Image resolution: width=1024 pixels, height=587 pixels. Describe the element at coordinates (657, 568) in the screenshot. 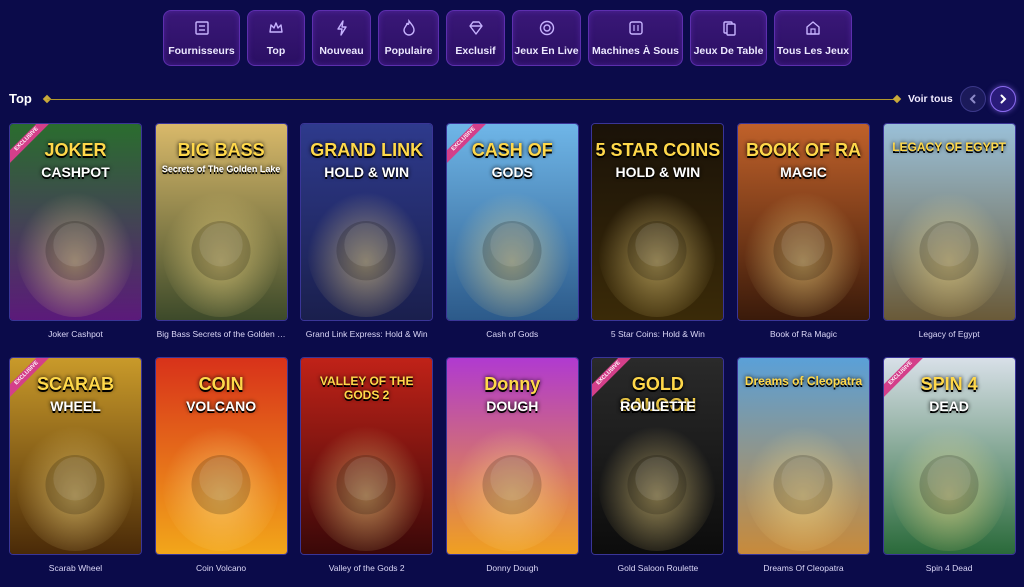

I see `game-title: Gold Saloon Roulette` at that location.